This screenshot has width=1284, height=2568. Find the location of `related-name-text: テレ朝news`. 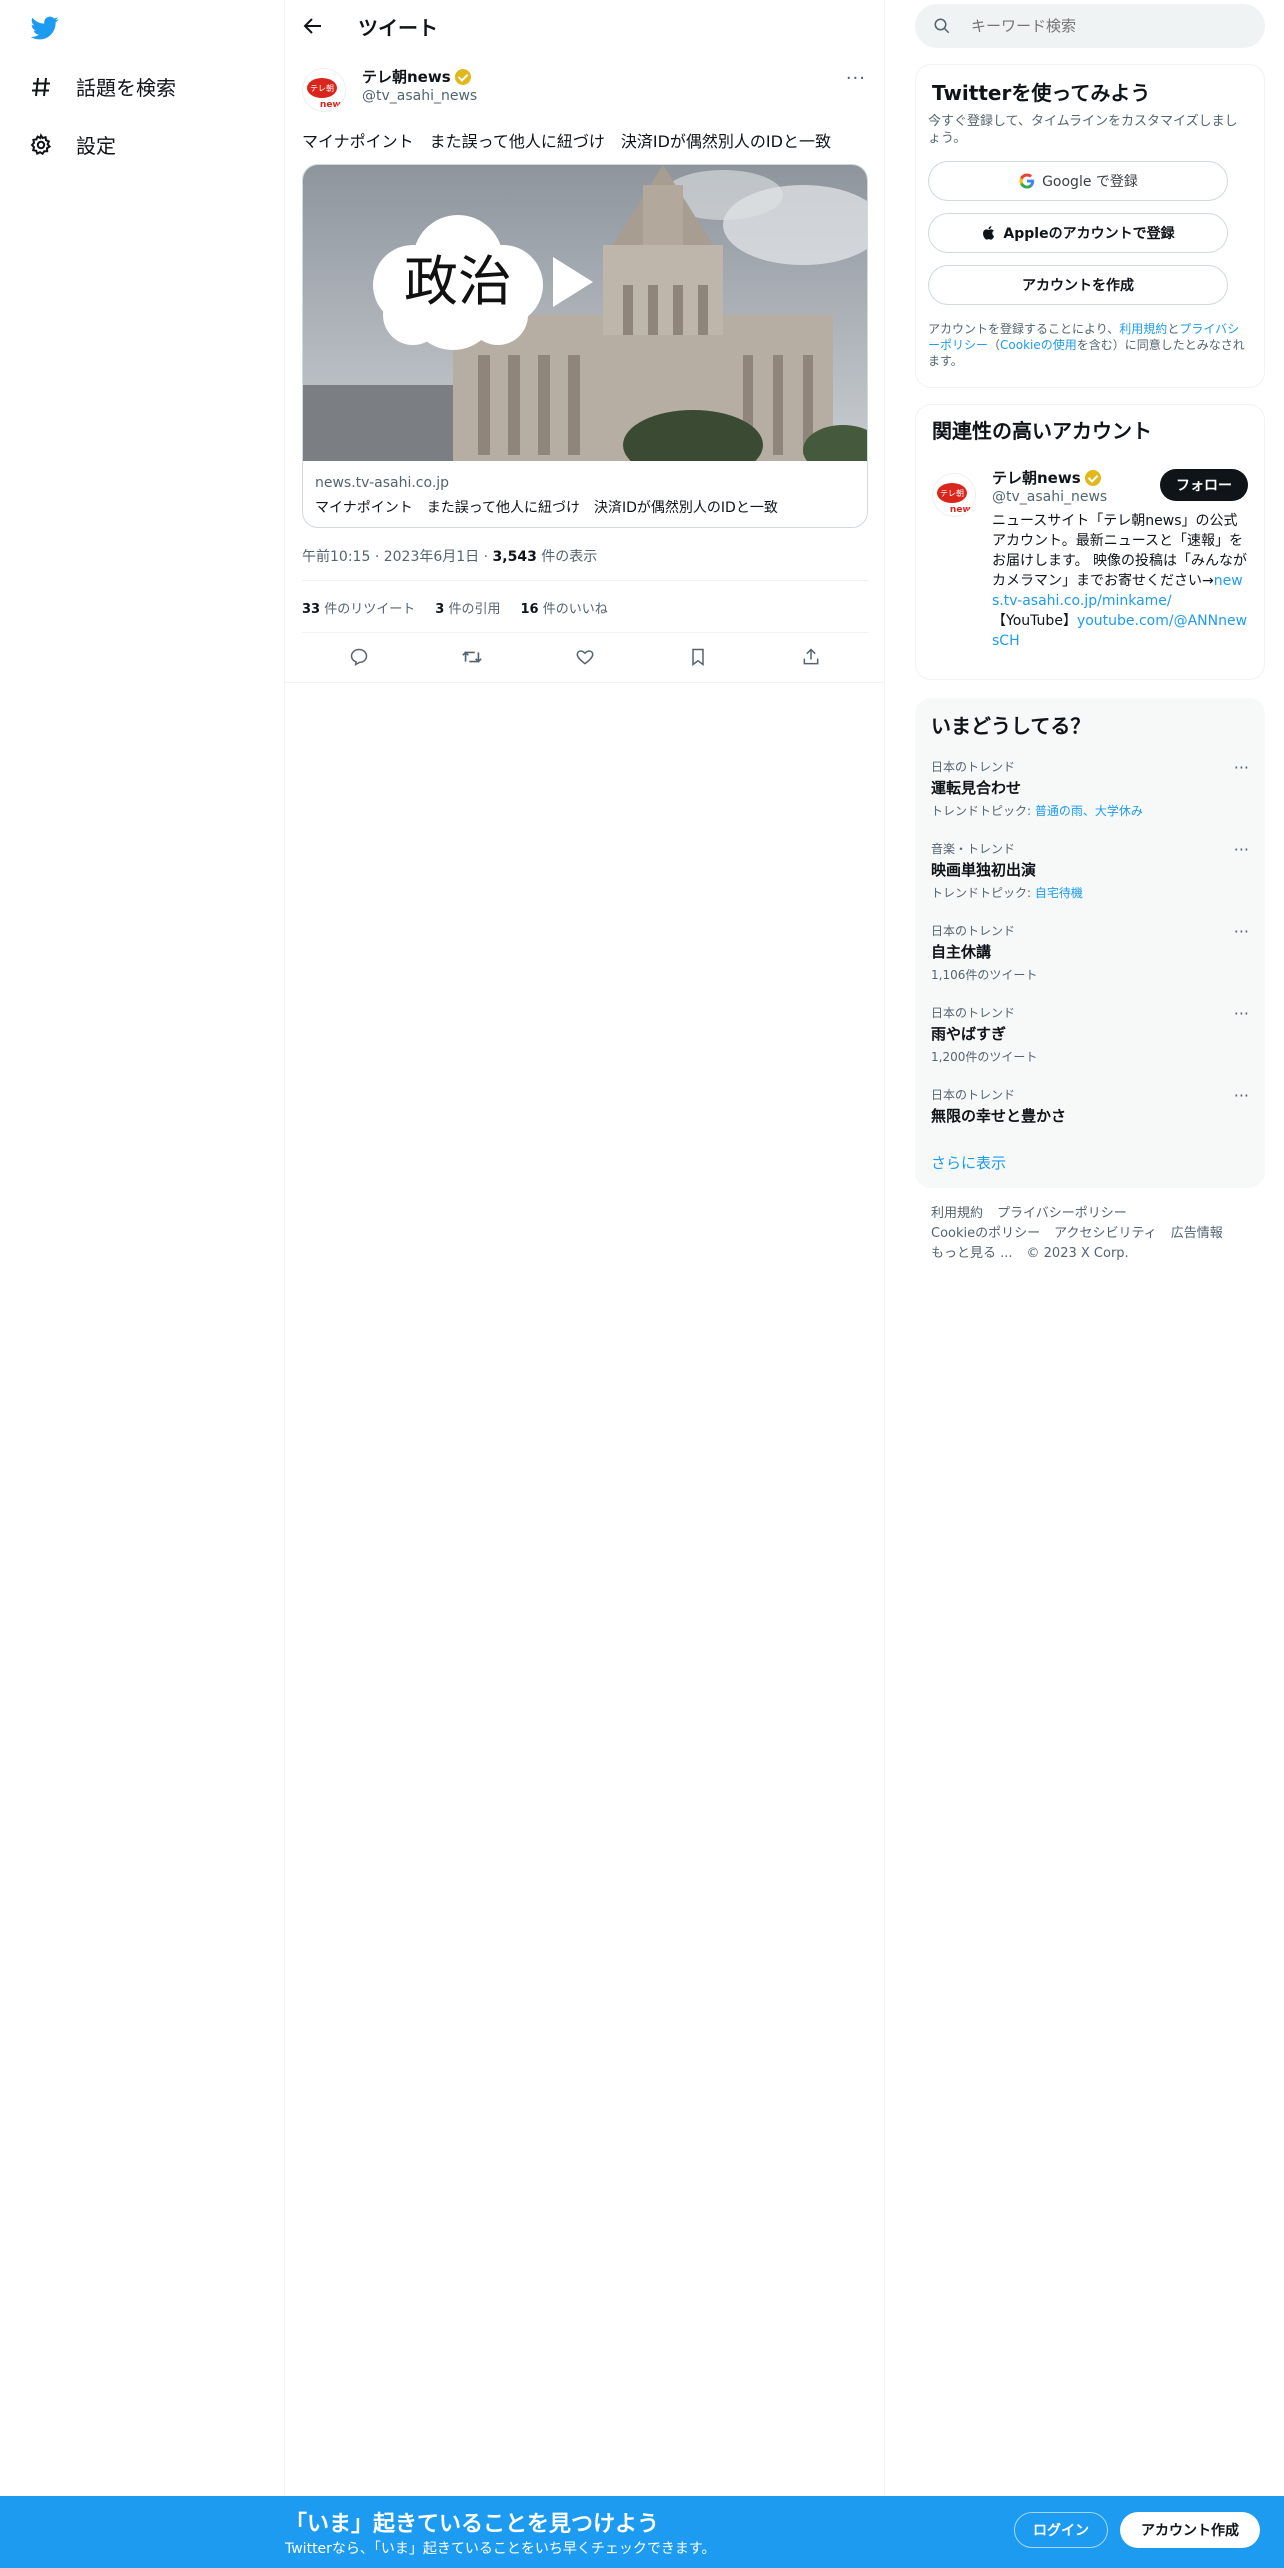

related-name-text: テレ朝news is located at coordinates (1036, 478).